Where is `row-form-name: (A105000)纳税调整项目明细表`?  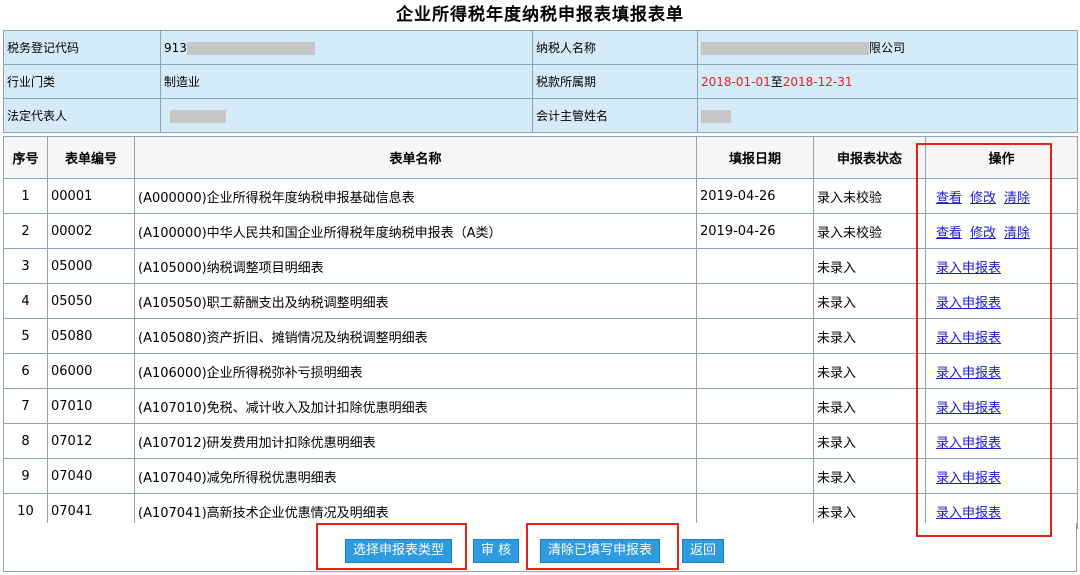 row-form-name: (A105000)纳税调整项目明细表 is located at coordinates (415, 266).